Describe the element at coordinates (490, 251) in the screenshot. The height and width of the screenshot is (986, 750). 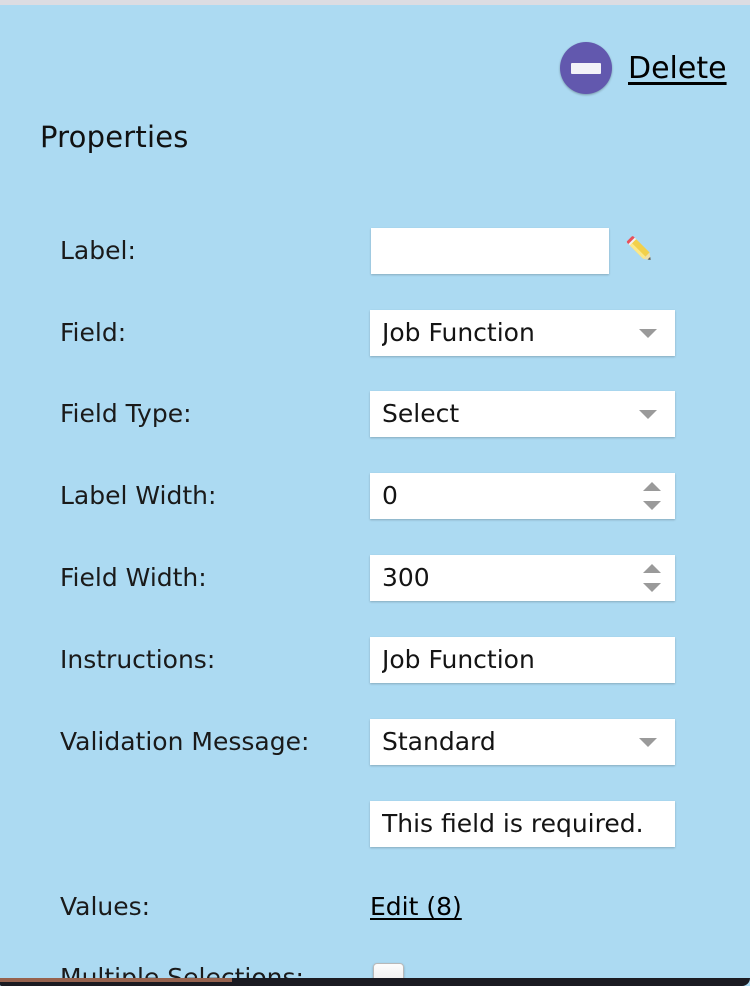
I see `label-text-input` at that location.